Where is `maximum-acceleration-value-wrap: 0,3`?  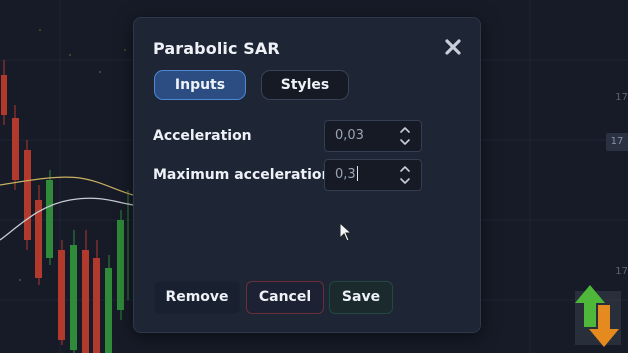 maximum-acceleration-value-wrap: 0,3 is located at coordinates (346, 175).